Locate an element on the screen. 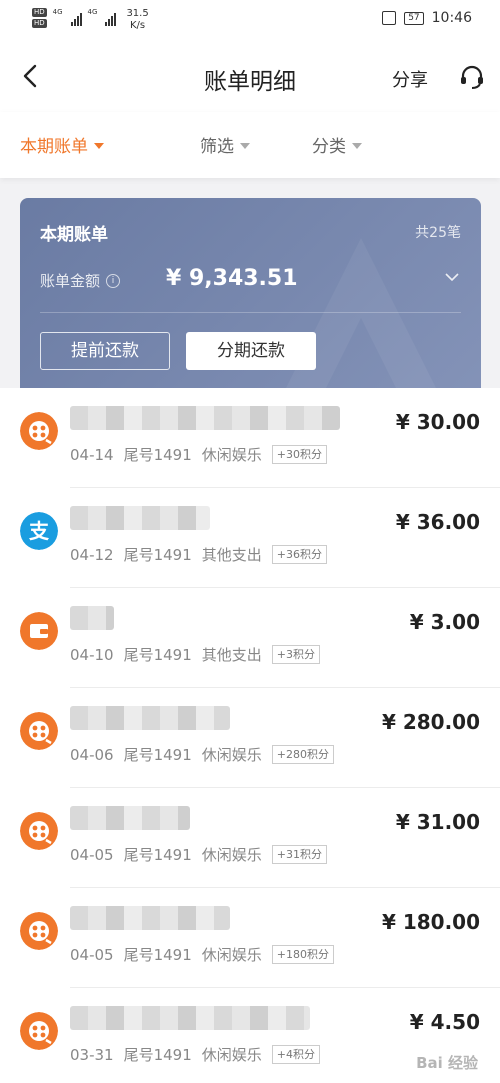 This screenshot has height=1083, width=500. transaction-amount: ¥ 180.00 is located at coordinates (430, 922).